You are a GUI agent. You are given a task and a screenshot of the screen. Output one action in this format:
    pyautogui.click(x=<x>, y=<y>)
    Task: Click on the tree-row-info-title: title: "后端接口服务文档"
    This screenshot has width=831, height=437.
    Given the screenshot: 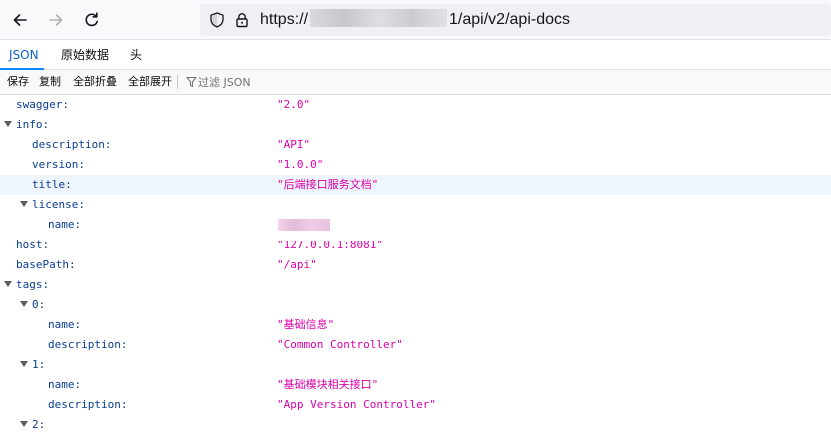 What is the action you would take?
    pyautogui.click(x=415, y=185)
    